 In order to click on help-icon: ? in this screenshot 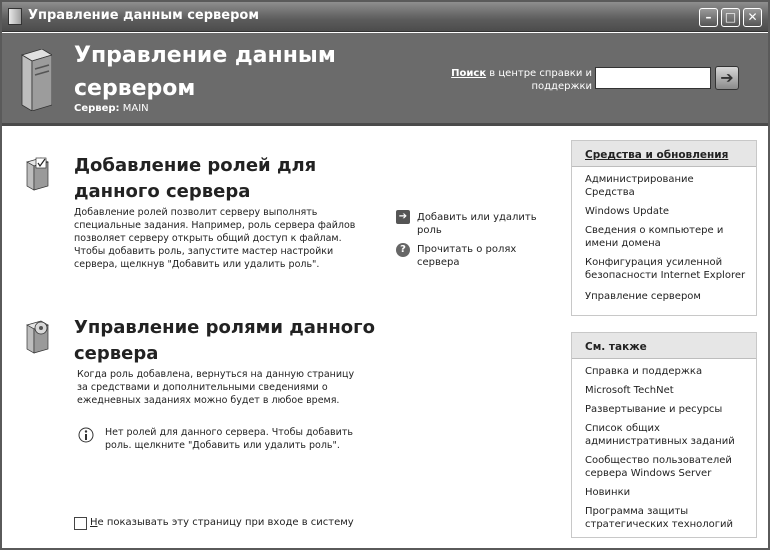, I will do `click(403, 250)`.